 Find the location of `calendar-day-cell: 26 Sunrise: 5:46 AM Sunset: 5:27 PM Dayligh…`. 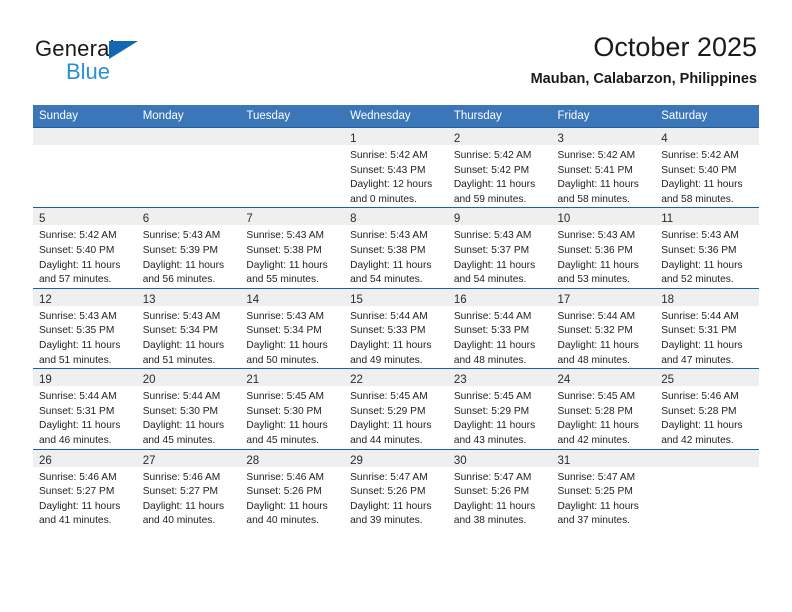

calendar-day-cell: 26 Sunrise: 5:46 AM Sunset: 5:27 PM Dayligh… is located at coordinates (85, 488).